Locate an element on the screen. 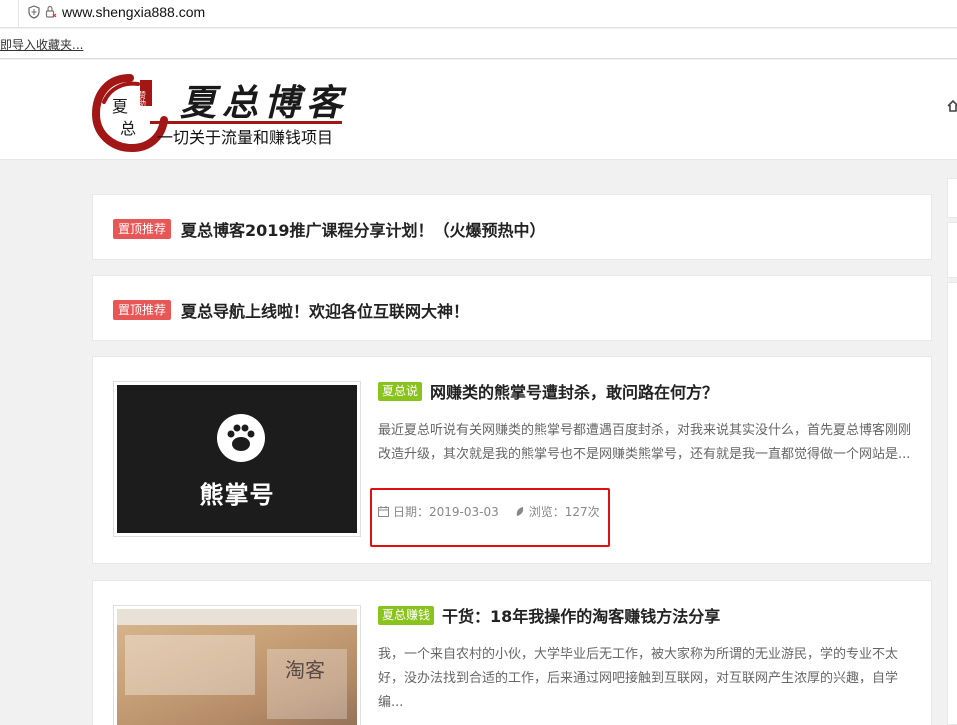 The height and width of the screenshot is (725, 957). home-icon is located at coordinates (952, 106).